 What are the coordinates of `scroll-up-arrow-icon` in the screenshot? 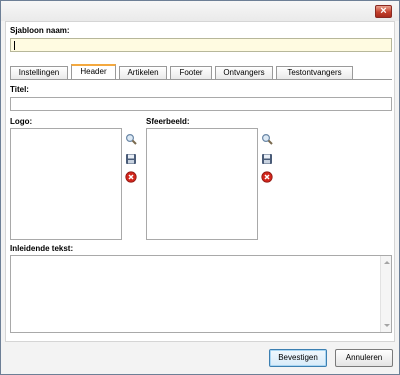 It's located at (387, 262).